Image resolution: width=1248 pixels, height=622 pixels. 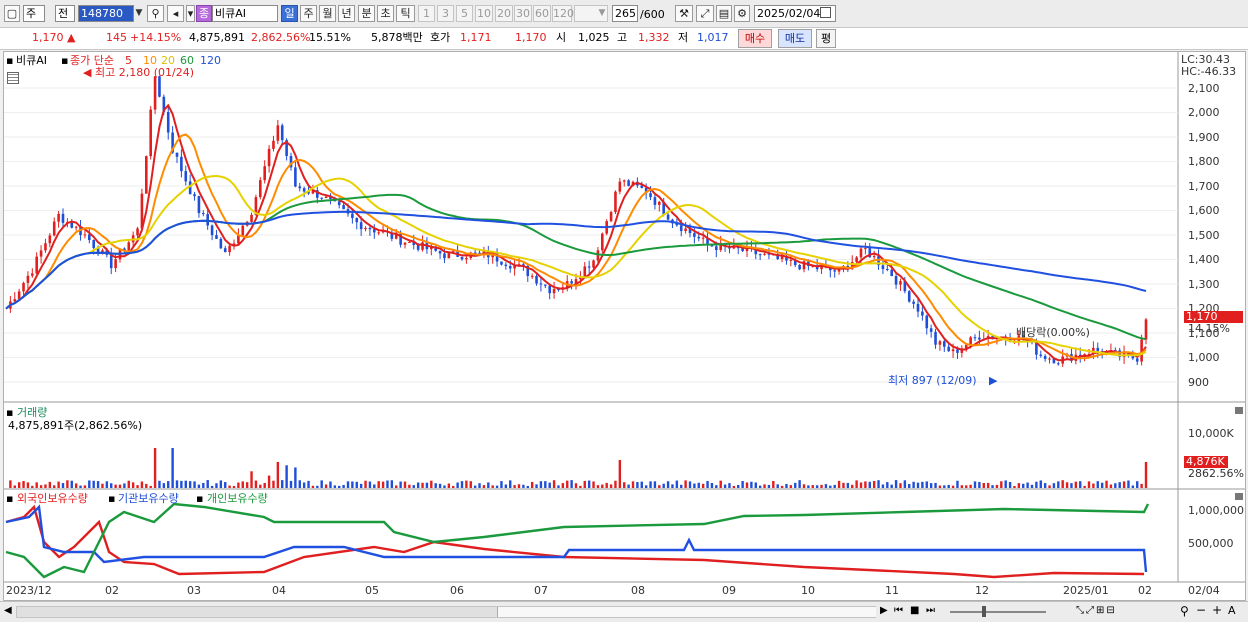 What do you see at coordinates (795, 38) in the screenshot?
I see `sell-button: 매도` at bounding box center [795, 38].